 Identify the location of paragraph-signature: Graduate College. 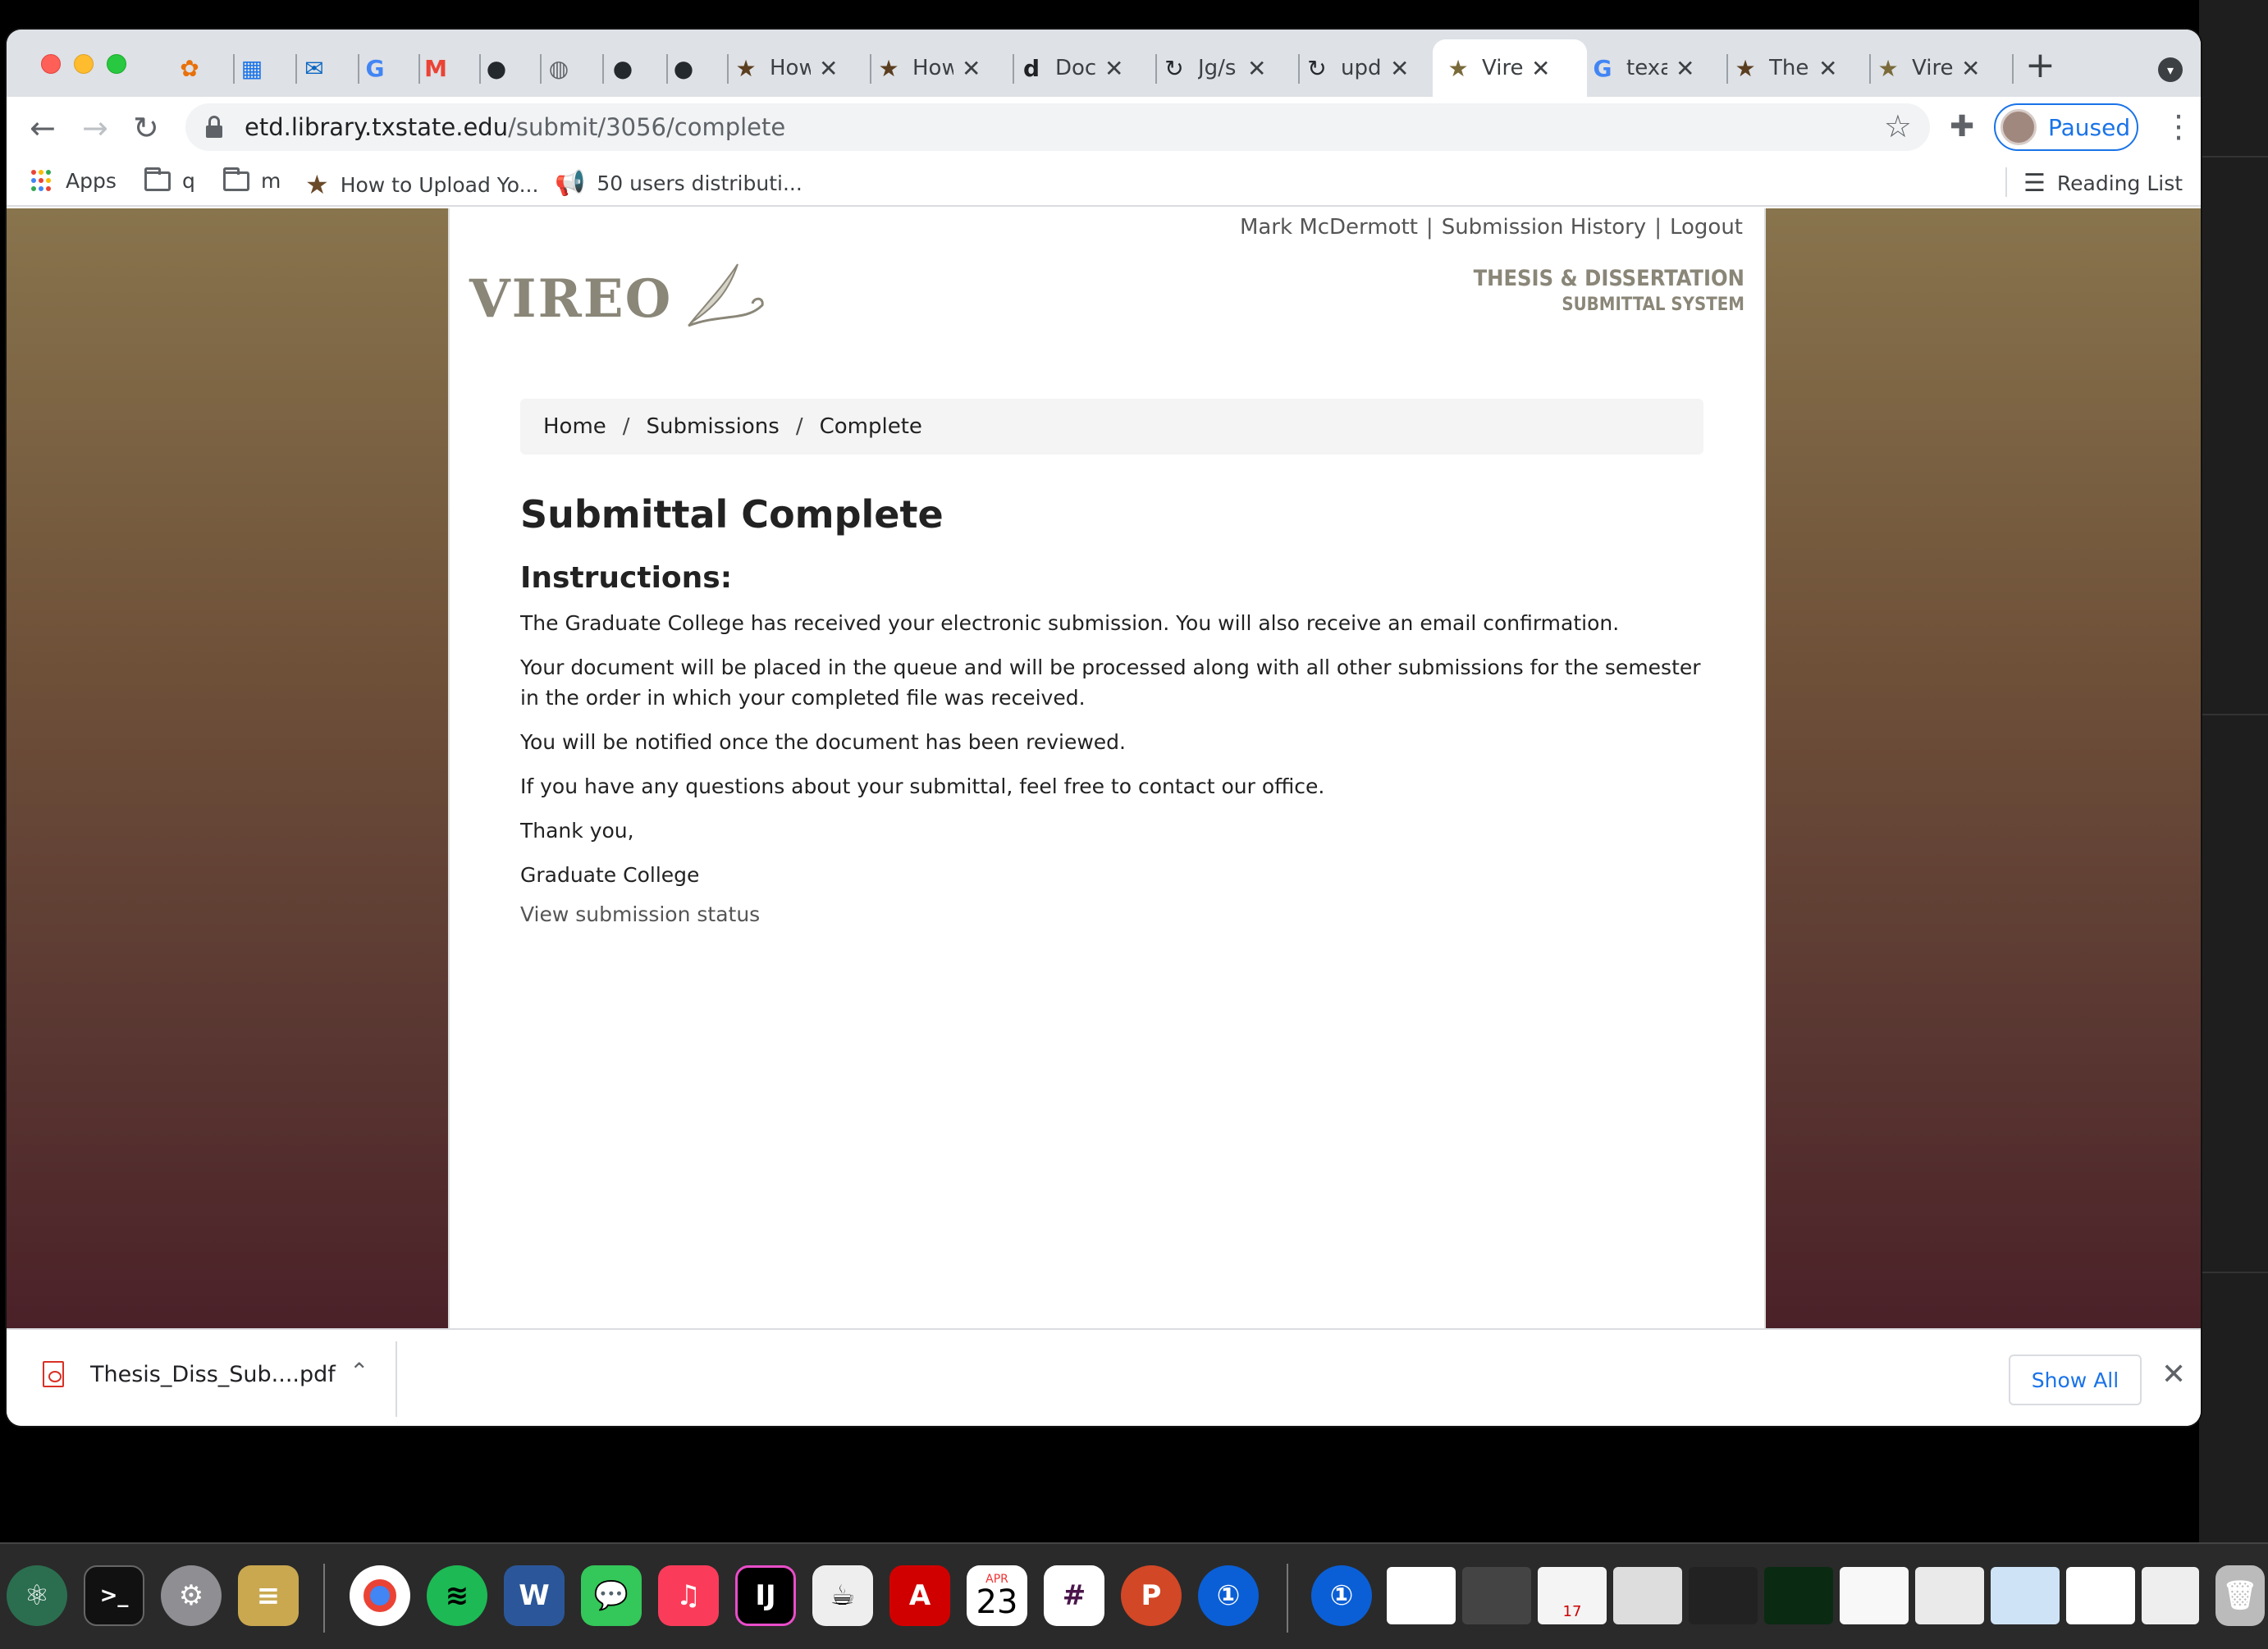
(610, 875).